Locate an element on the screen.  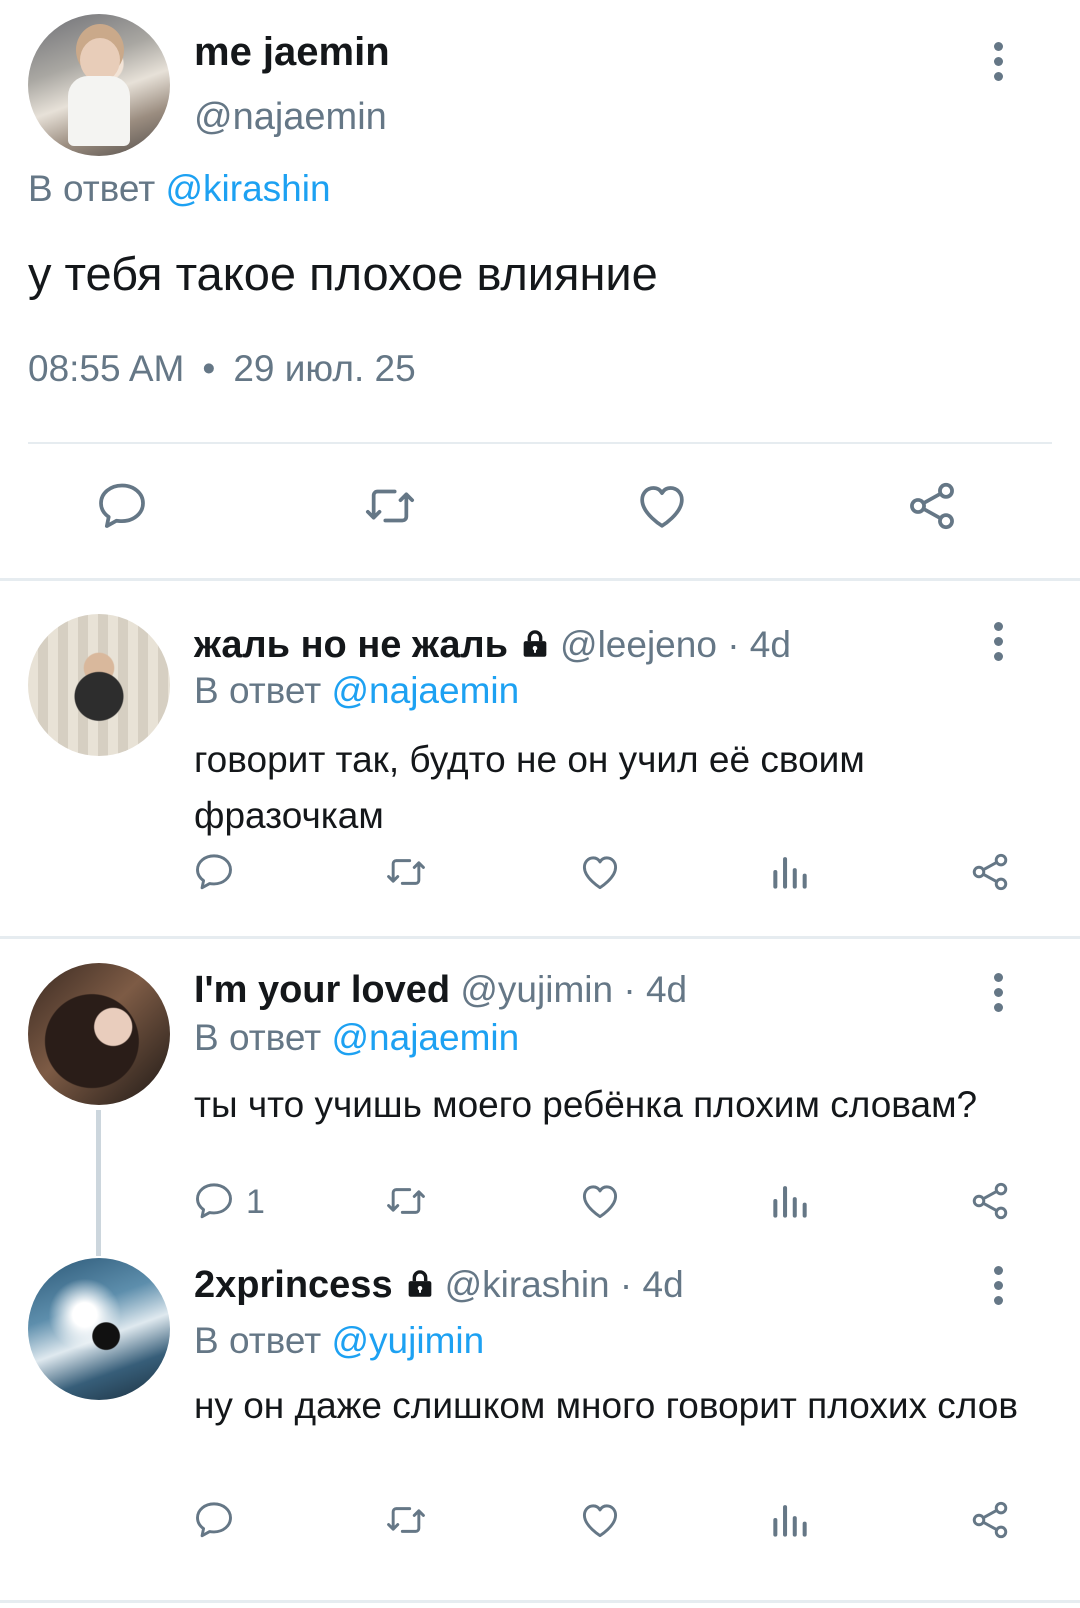
reply-to-line: В ответ @yujimin is located at coordinates (339, 1341).